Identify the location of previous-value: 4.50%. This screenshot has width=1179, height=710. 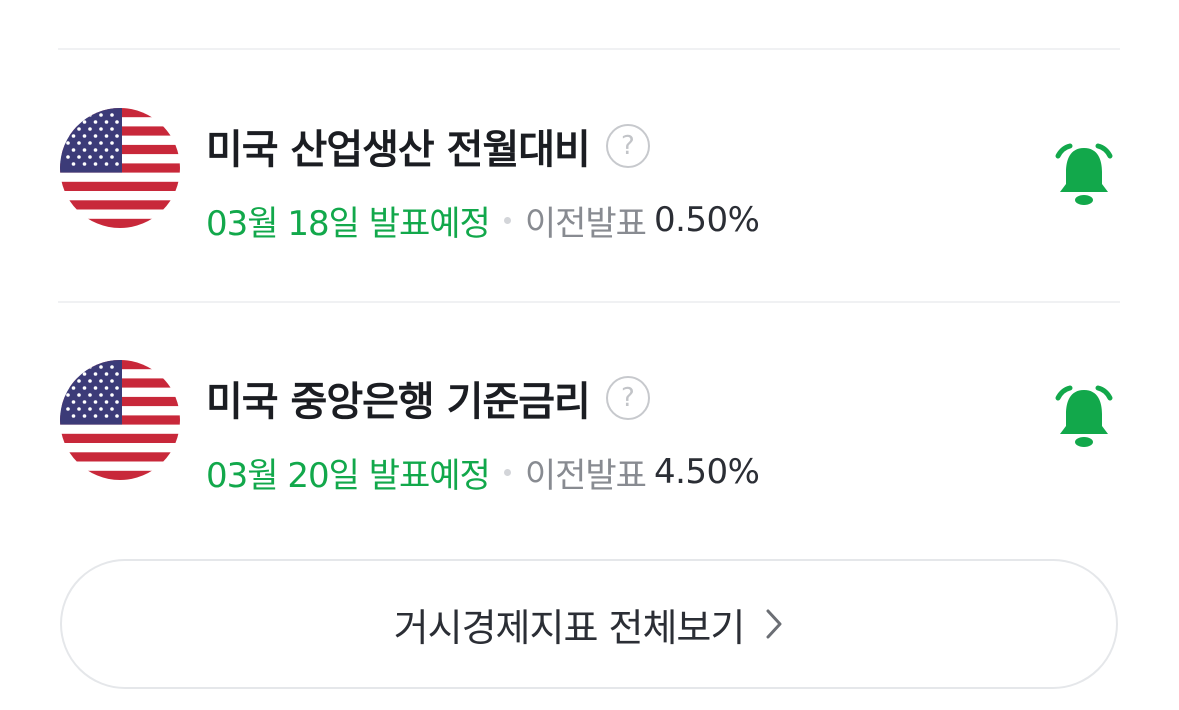
(706, 472).